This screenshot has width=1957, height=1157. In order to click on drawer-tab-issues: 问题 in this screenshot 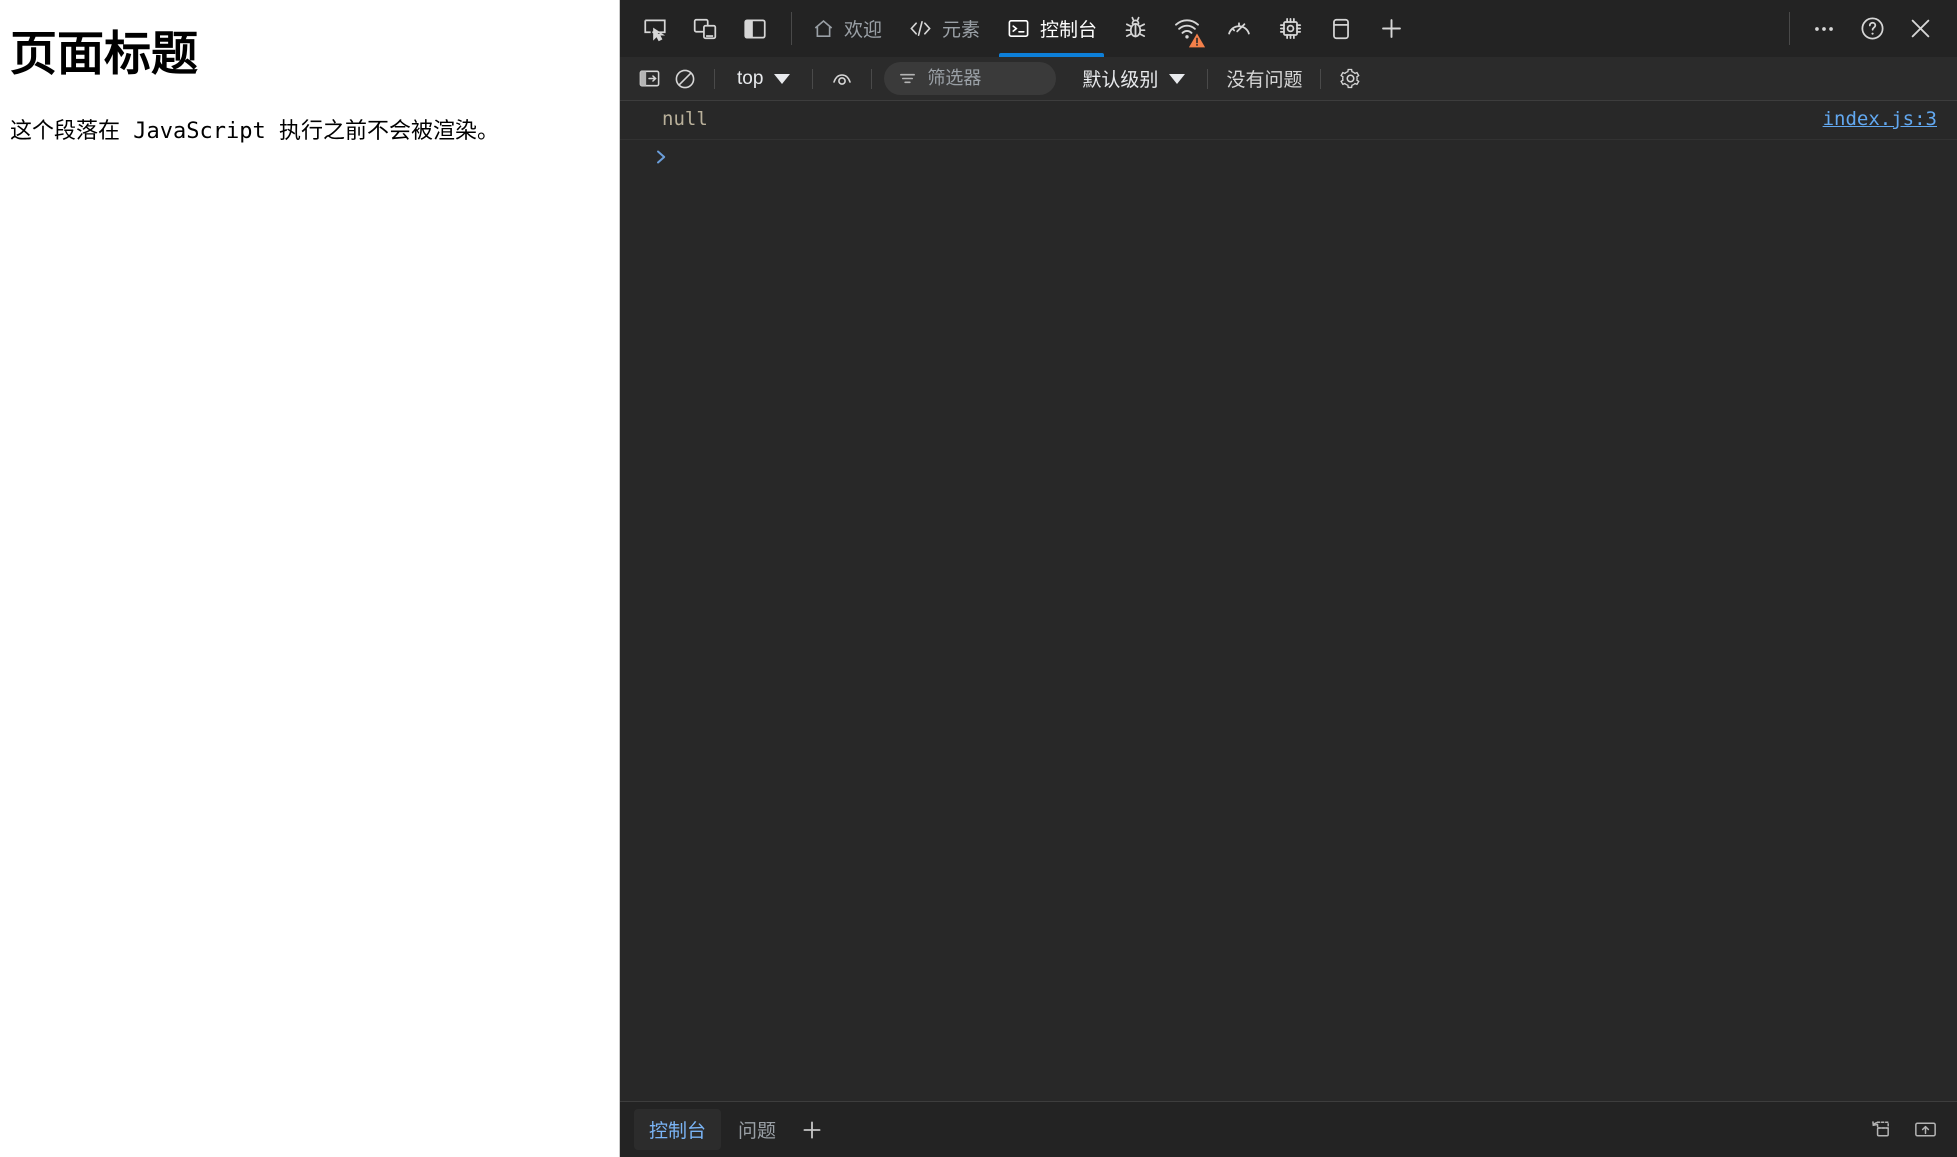, I will do `click(757, 1129)`.